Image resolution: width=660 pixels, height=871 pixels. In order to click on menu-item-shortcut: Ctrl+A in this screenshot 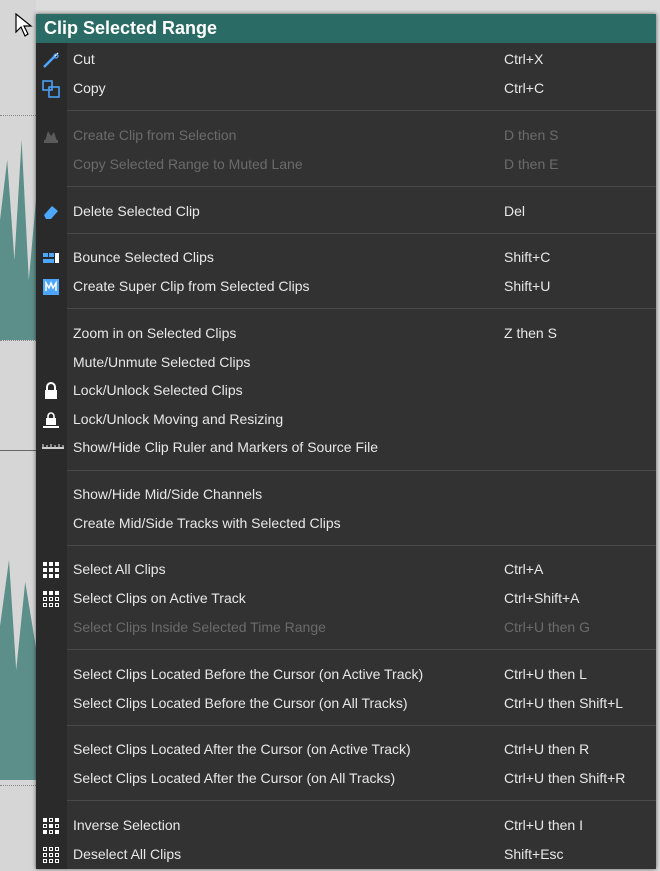, I will do `click(524, 569)`.